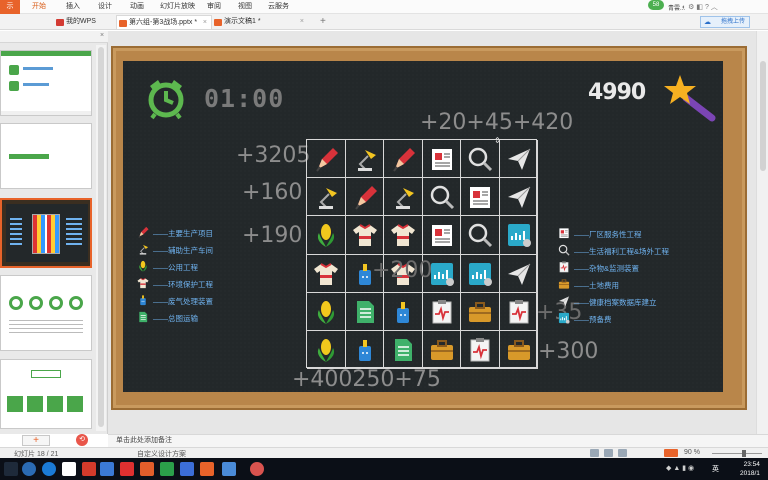  Describe the element at coordinates (85, 22) in the screenshot. I see `tab-my-wps: 我的WPS` at that location.